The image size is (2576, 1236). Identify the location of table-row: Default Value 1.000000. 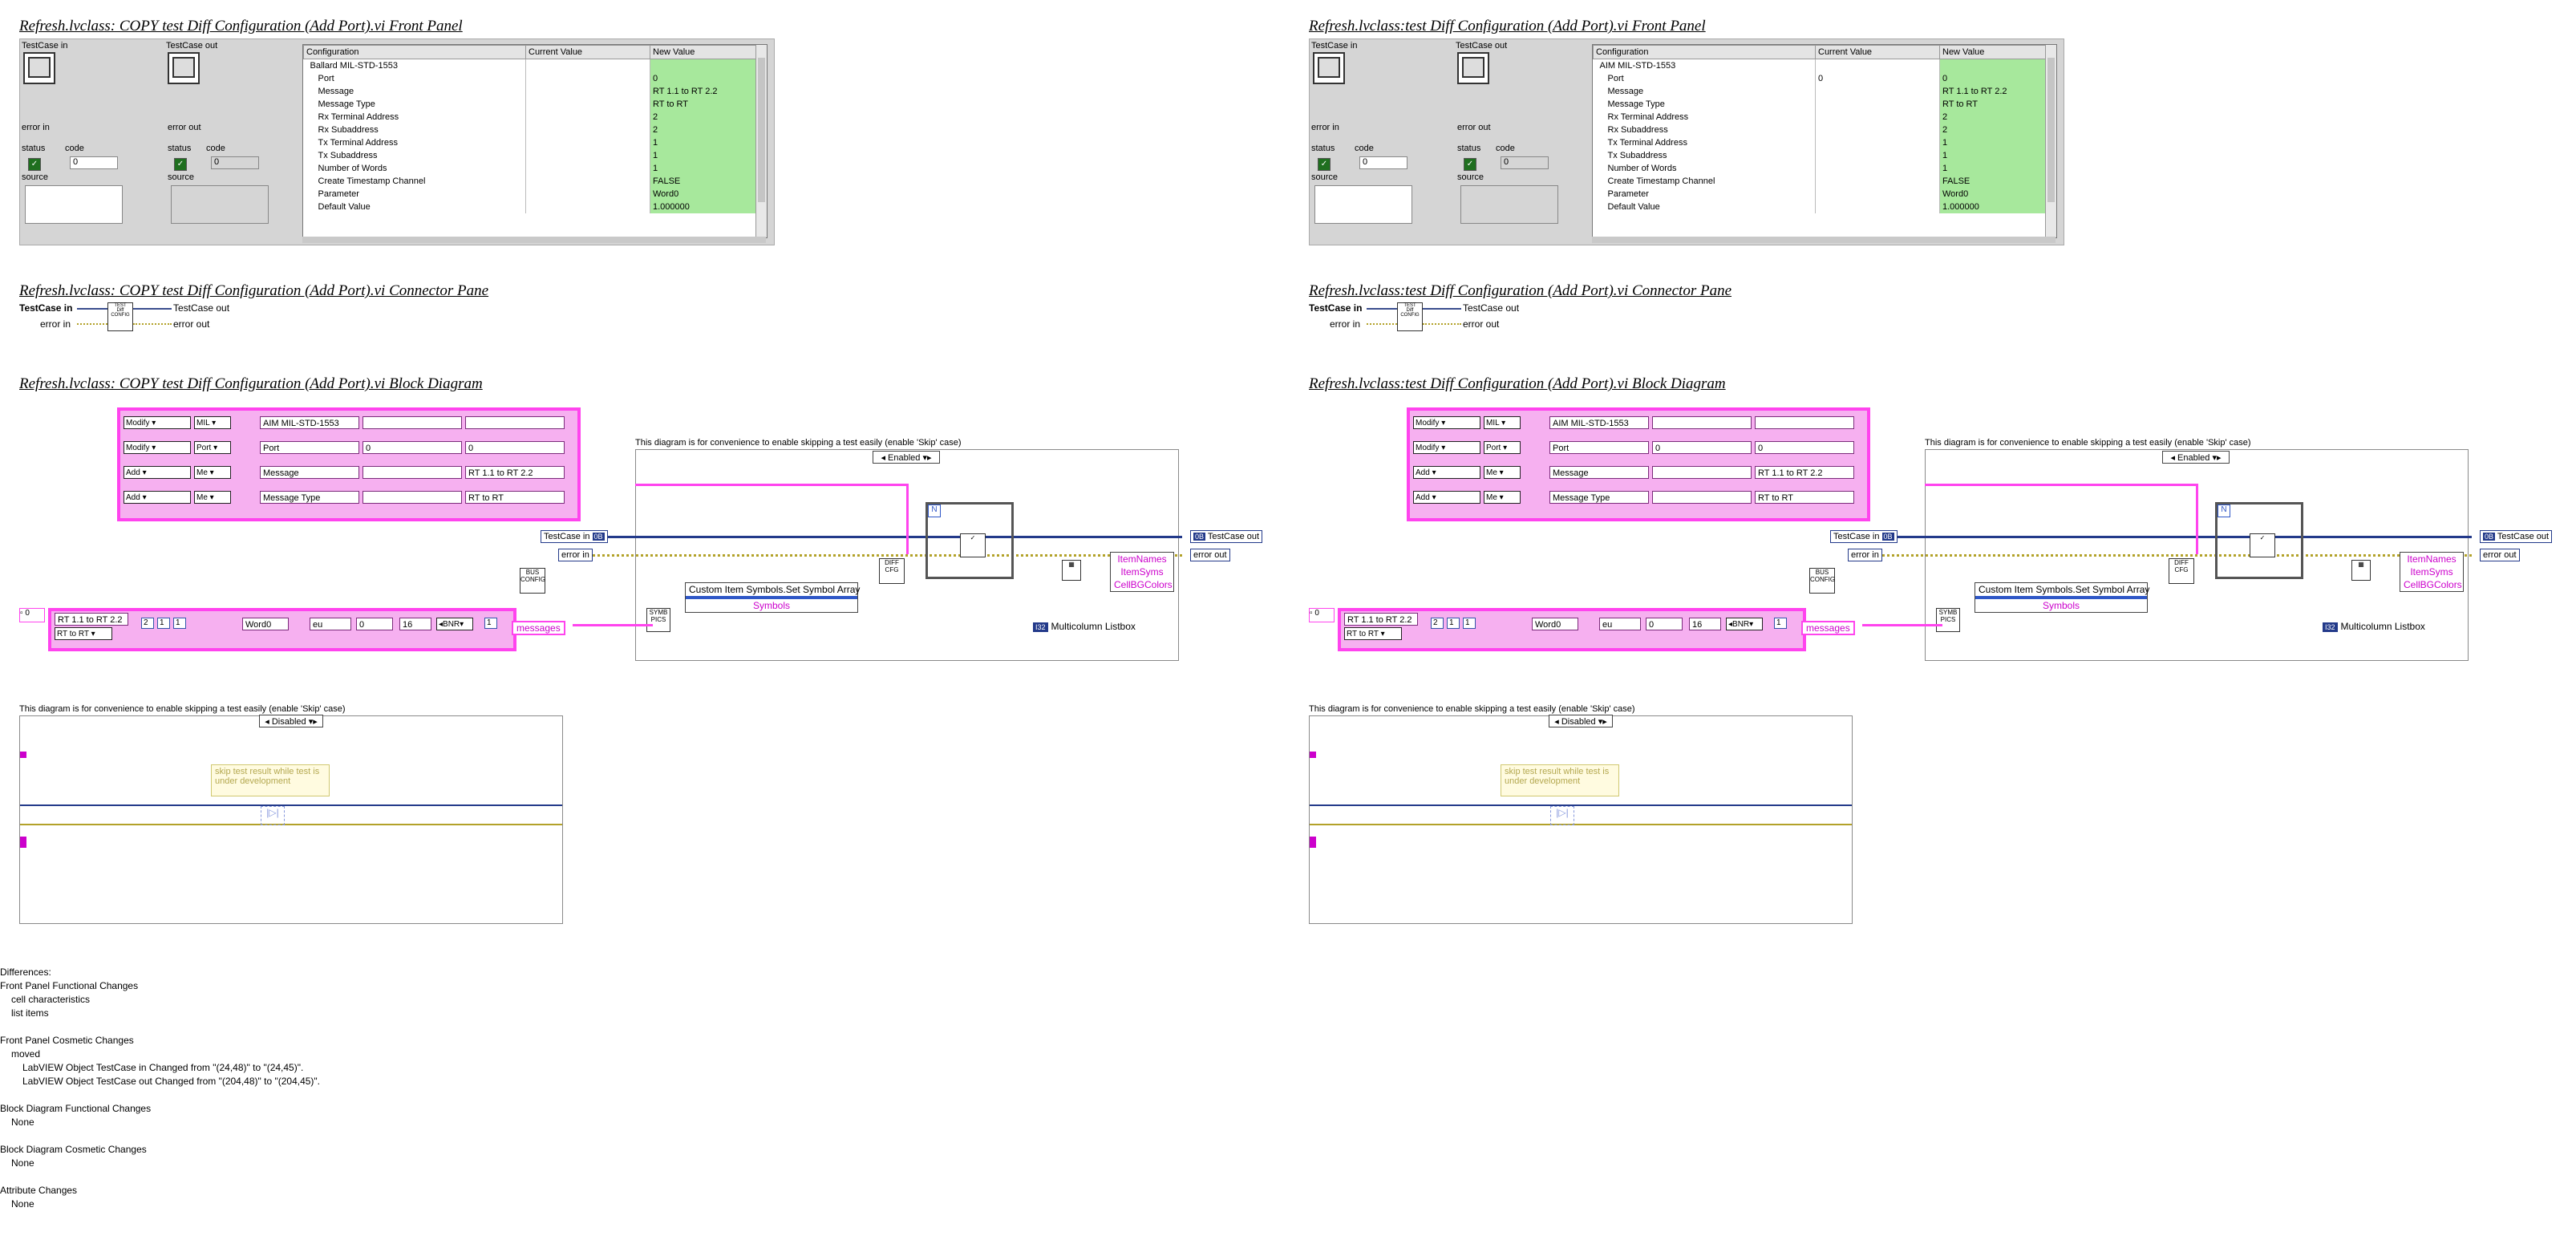
(1820, 207).